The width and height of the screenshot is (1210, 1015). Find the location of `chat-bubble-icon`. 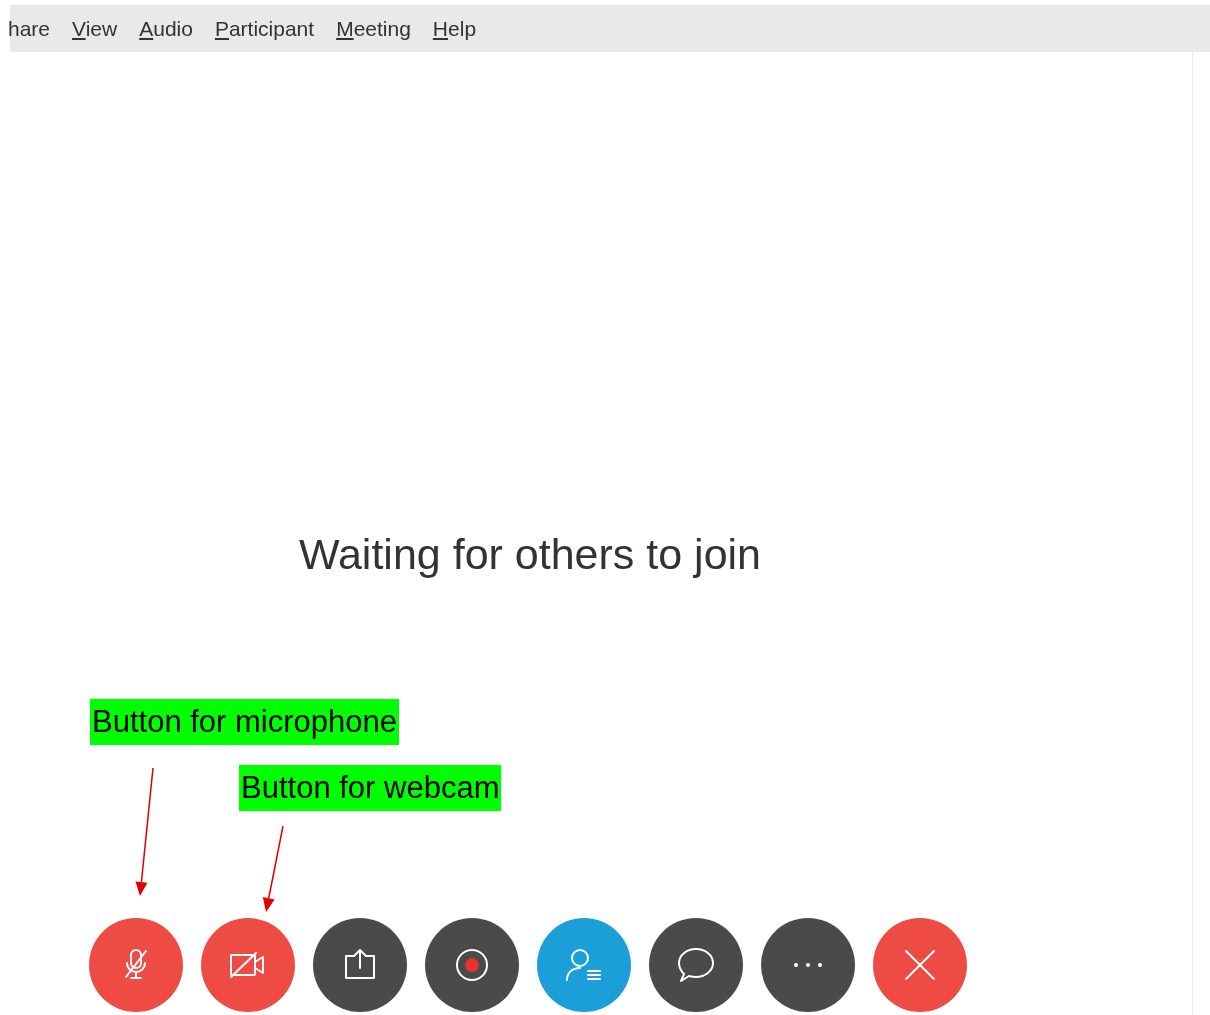

chat-bubble-icon is located at coordinates (696, 965).